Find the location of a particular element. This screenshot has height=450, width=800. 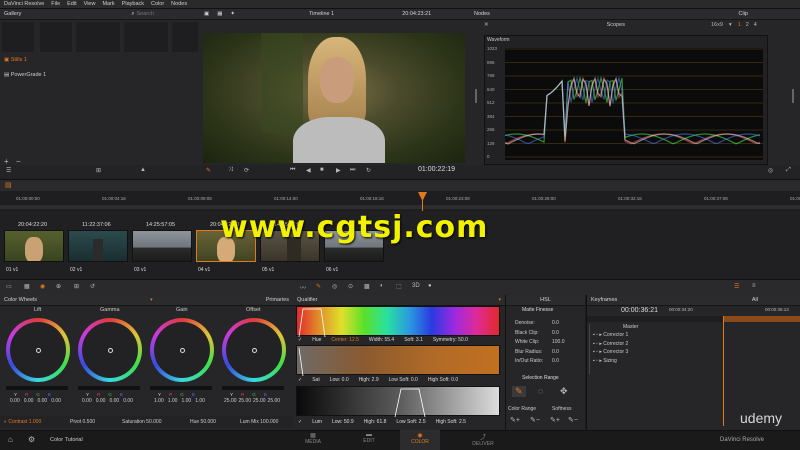

album-stills: ▣ Stills 1 is located at coordinates (15, 60).